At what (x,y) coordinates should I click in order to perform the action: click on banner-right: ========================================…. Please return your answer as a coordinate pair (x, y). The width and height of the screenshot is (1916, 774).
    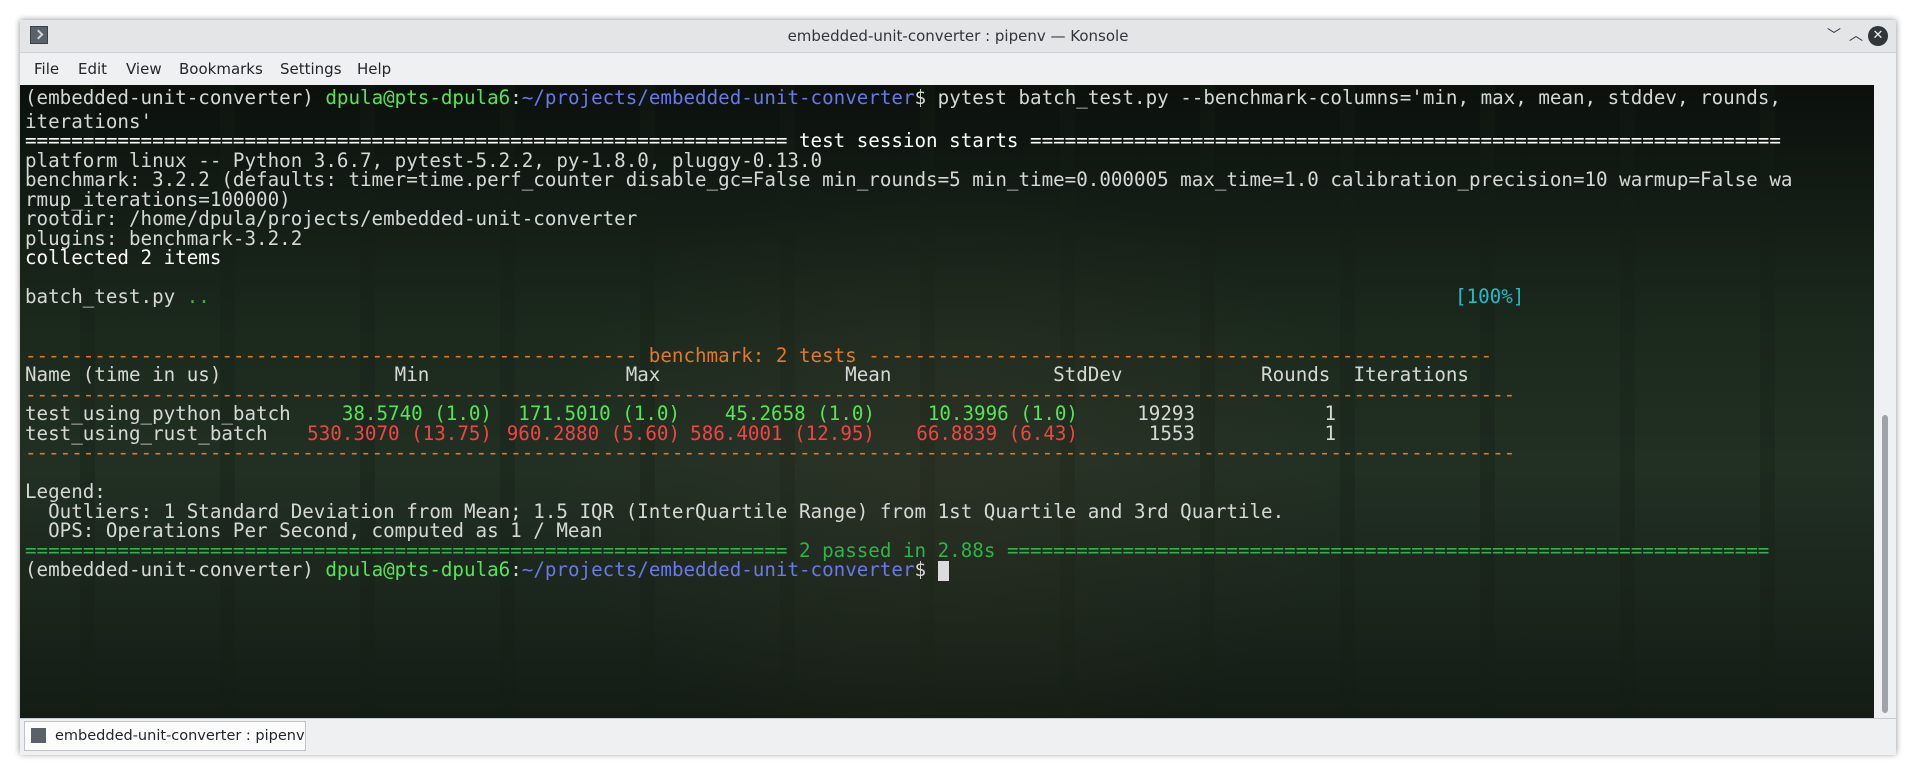
    Looking at the image, I should click on (1405, 140).